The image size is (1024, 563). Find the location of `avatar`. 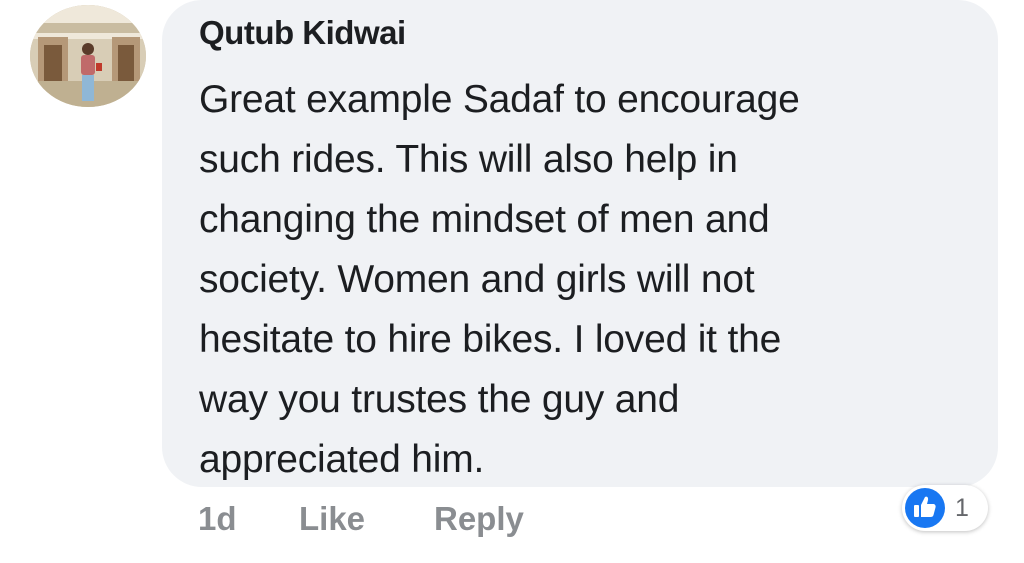

avatar is located at coordinates (88, 56).